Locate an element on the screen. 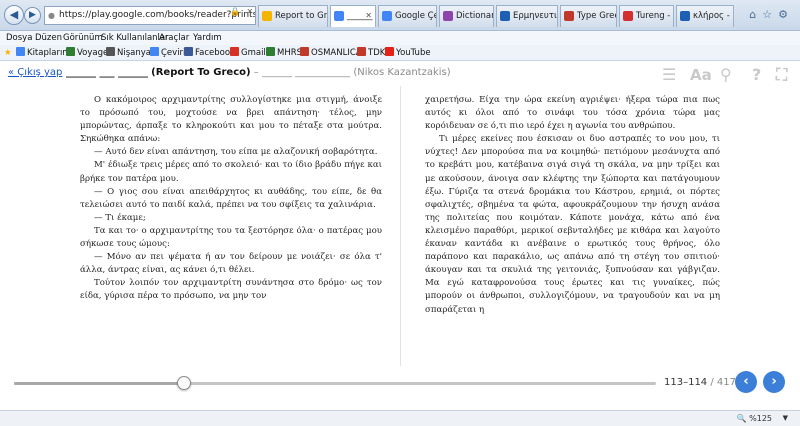 The height and width of the screenshot is (426, 800). translate-icon is located at coordinates (154, 51).